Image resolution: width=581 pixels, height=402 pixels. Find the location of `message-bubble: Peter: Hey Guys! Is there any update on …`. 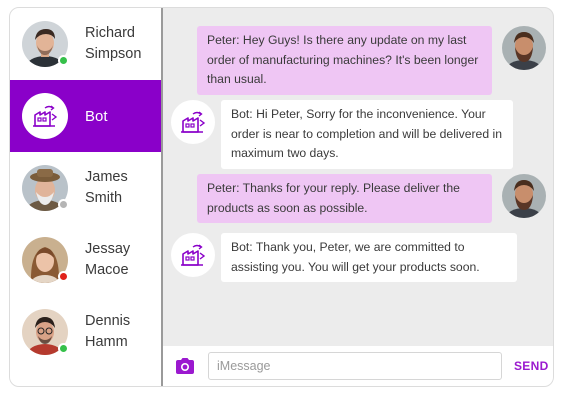

message-bubble: Peter: Hey Guys! Is there any update on … is located at coordinates (344, 60).